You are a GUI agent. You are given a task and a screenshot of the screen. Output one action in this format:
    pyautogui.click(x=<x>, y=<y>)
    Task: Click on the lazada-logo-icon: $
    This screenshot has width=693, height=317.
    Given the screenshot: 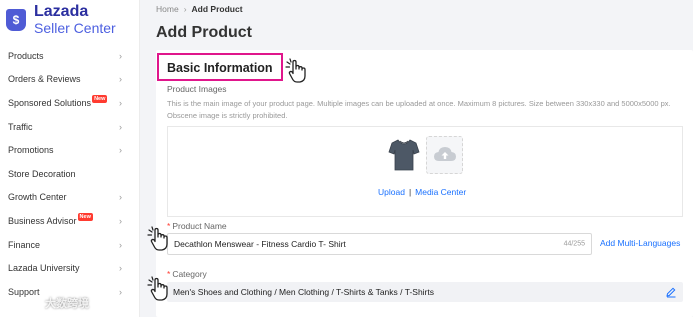 What is the action you would take?
    pyautogui.click(x=16, y=20)
    